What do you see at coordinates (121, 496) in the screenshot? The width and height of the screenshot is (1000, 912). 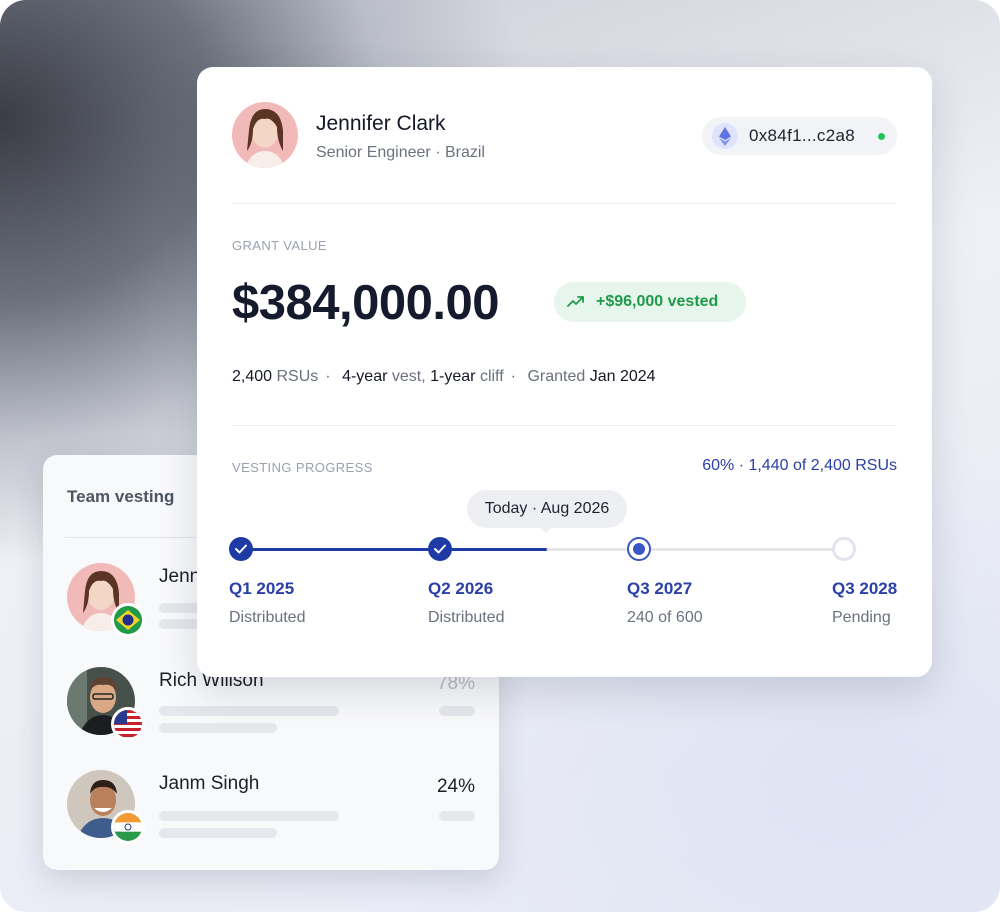 I see `team-vesting-title: Team vesting` at bounding box center [121, 496].